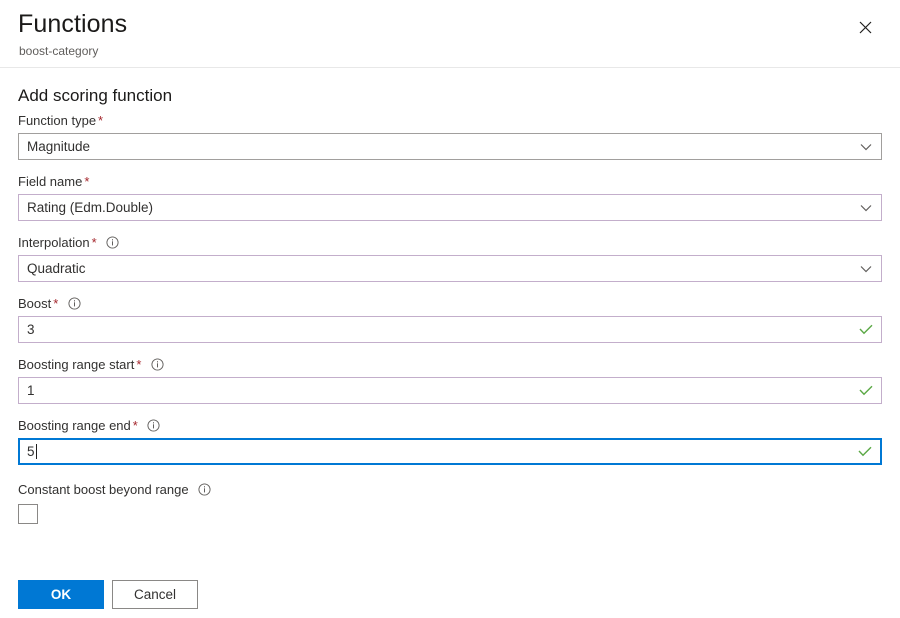  Describe the element at coordinates (31, 390) in the screenshot. I see `textbox-boosting-range-start-value: 1` at that location.